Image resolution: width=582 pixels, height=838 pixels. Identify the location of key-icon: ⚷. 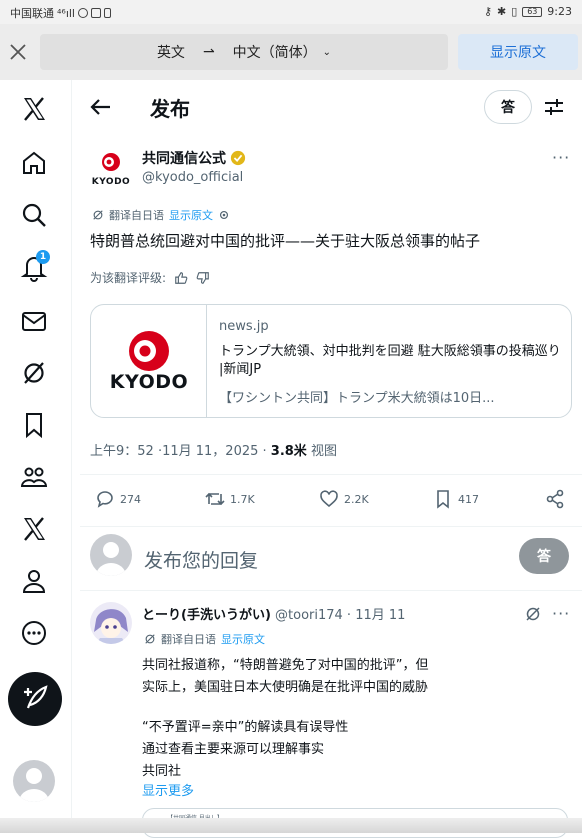
(488, 11).